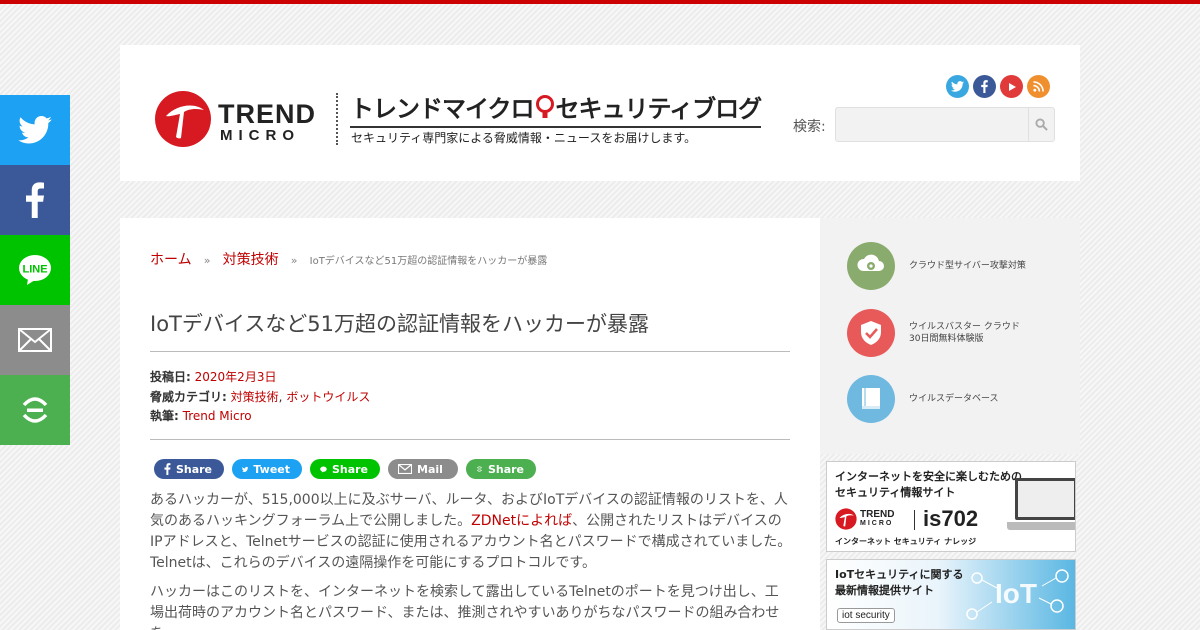 Image resolution: width=1200 pixels, height=630 pixels. What do you see at coordinates (809, 127) in the screenshot?
I see `search-label: 検索:` at bounding box center [809, 127].